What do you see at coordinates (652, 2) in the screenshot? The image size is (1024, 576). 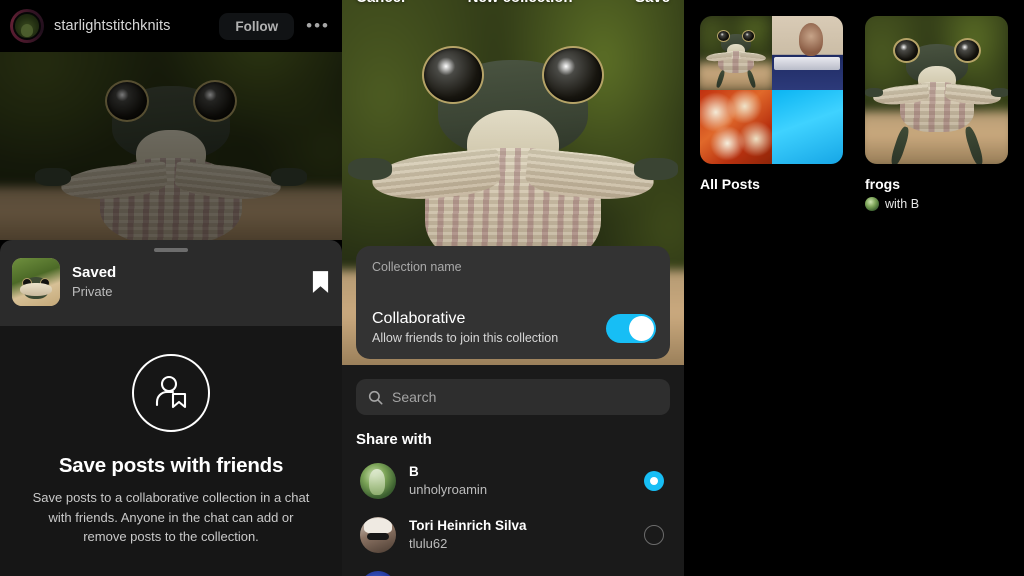 I see `save-button: Save` at bounding box center [652, 2].